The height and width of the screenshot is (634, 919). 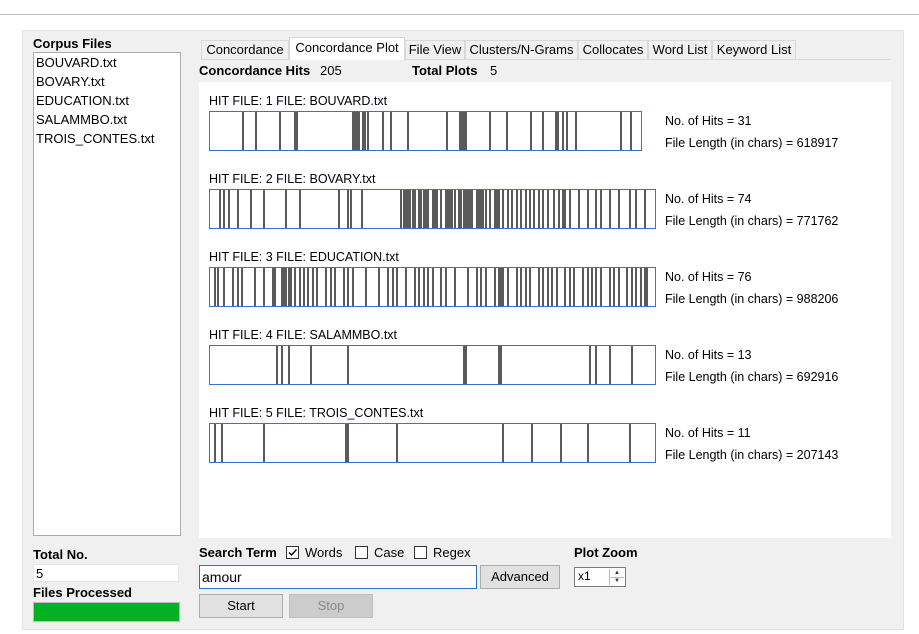 I want to click on files-processed-label: Files Processed, so click(x=82, y=592).